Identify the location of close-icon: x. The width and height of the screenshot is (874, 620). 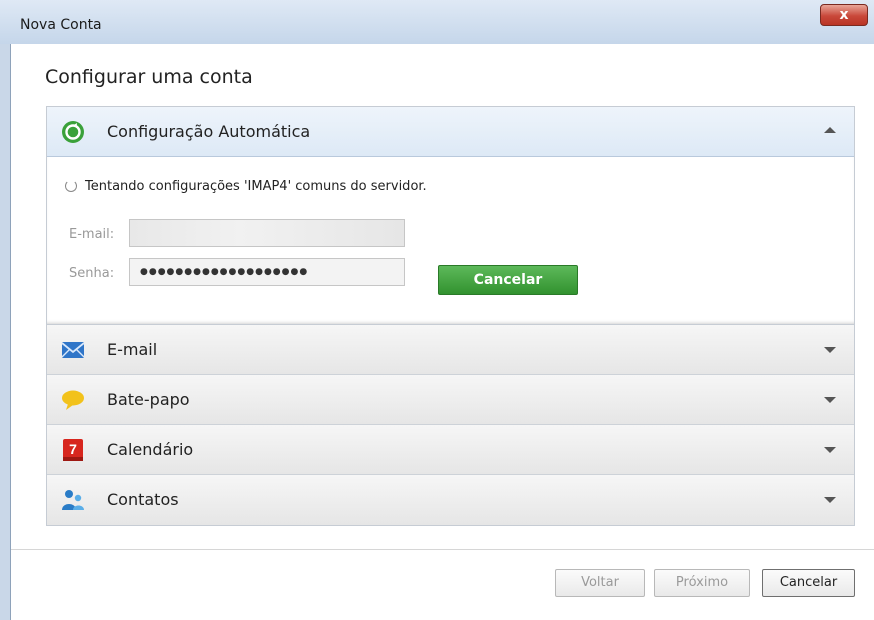
(844, 15).